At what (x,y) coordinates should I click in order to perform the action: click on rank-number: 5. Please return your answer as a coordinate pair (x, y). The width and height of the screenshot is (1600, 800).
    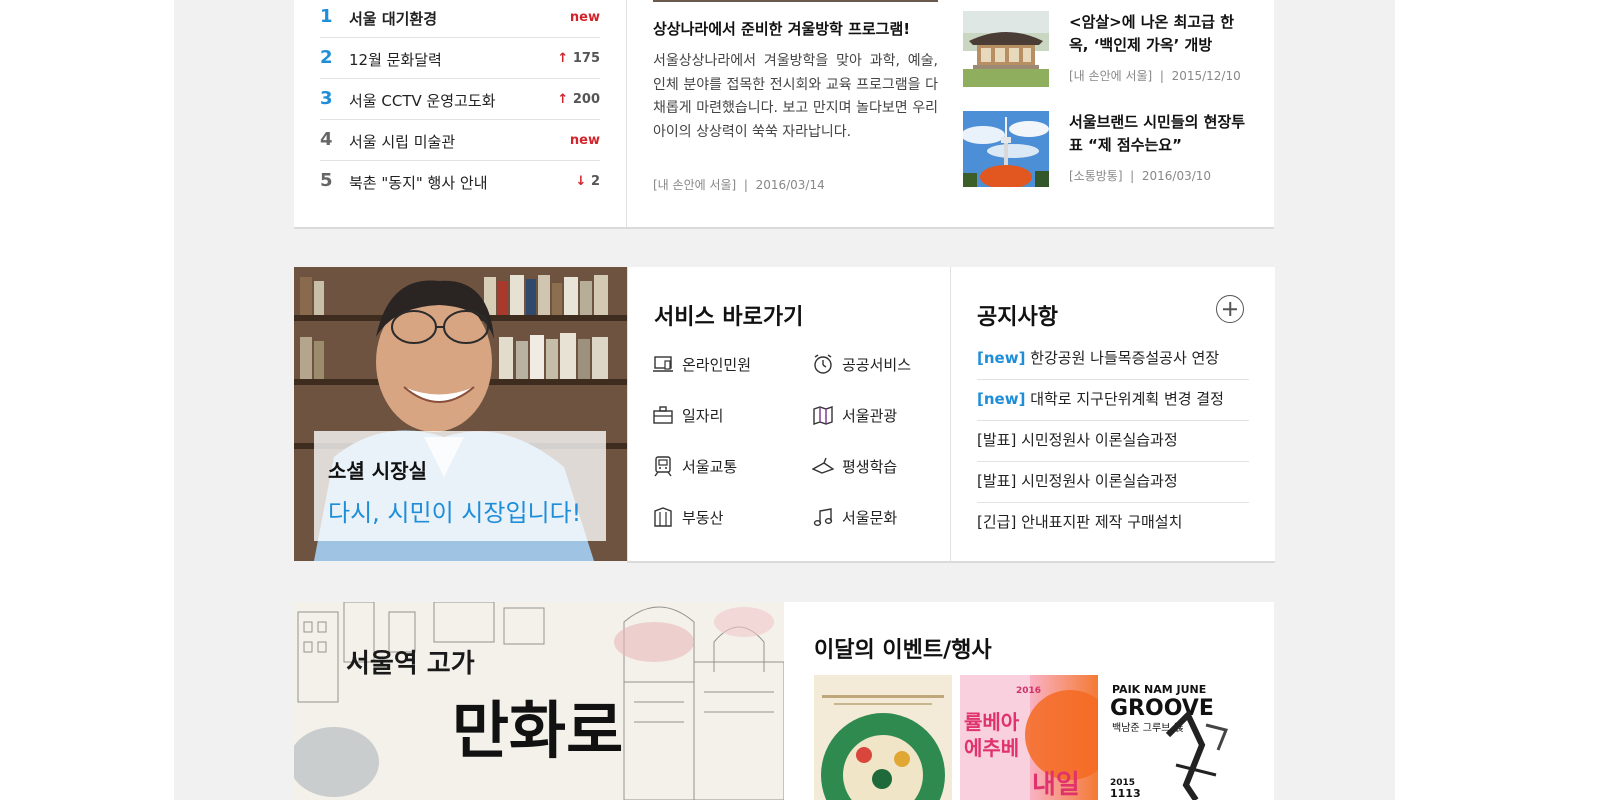
    Looking at the image, I should click on (326, 180).